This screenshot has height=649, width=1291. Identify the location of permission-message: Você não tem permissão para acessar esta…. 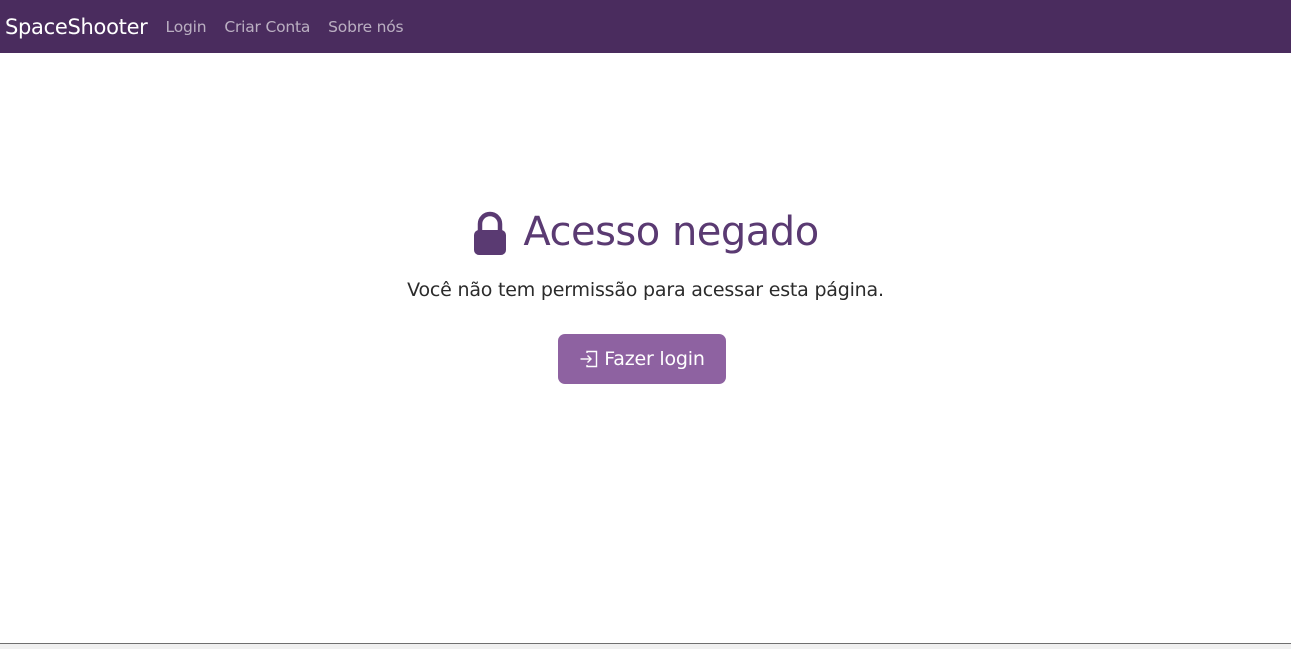
(645, 290).